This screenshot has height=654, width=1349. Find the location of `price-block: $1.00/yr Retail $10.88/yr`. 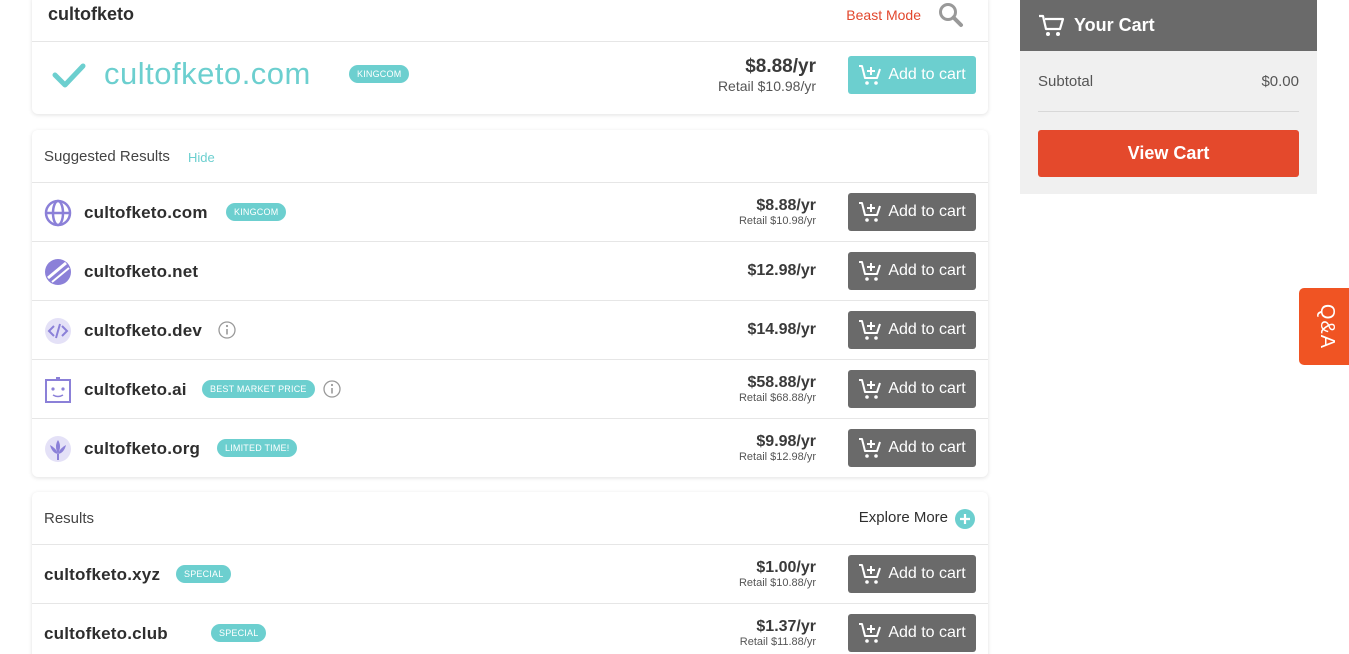

price-block: $1.00/yr Retail $10.88/yr is located at coordinates (777, 574).